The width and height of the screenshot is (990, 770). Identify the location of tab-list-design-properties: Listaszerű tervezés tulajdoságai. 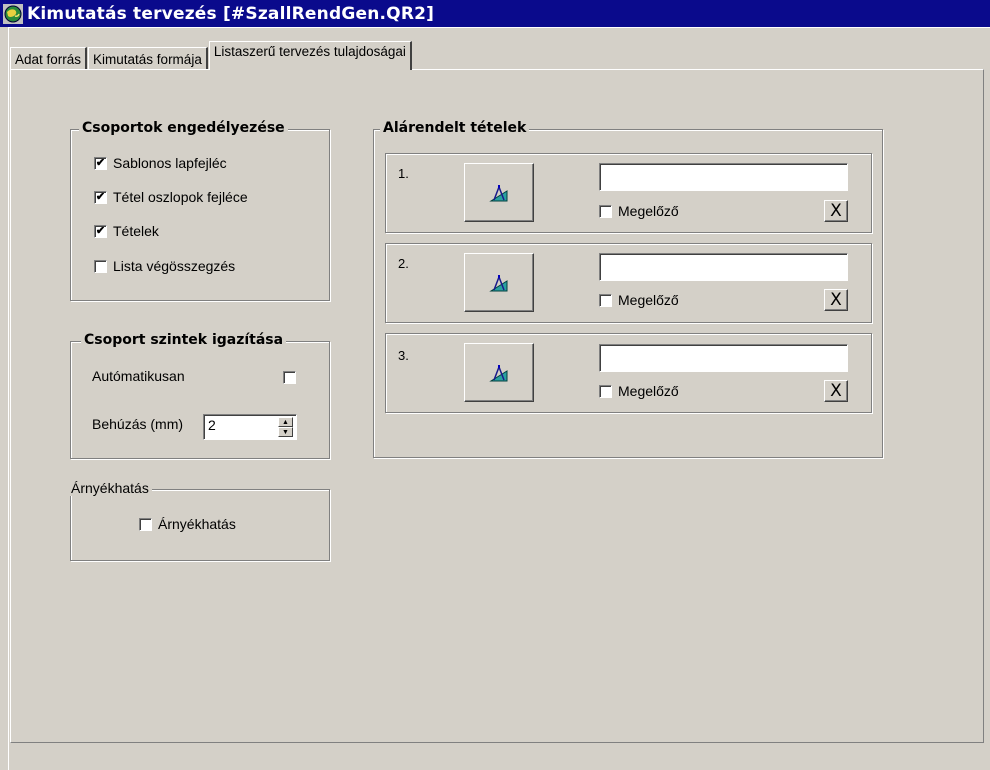
(310, 55).